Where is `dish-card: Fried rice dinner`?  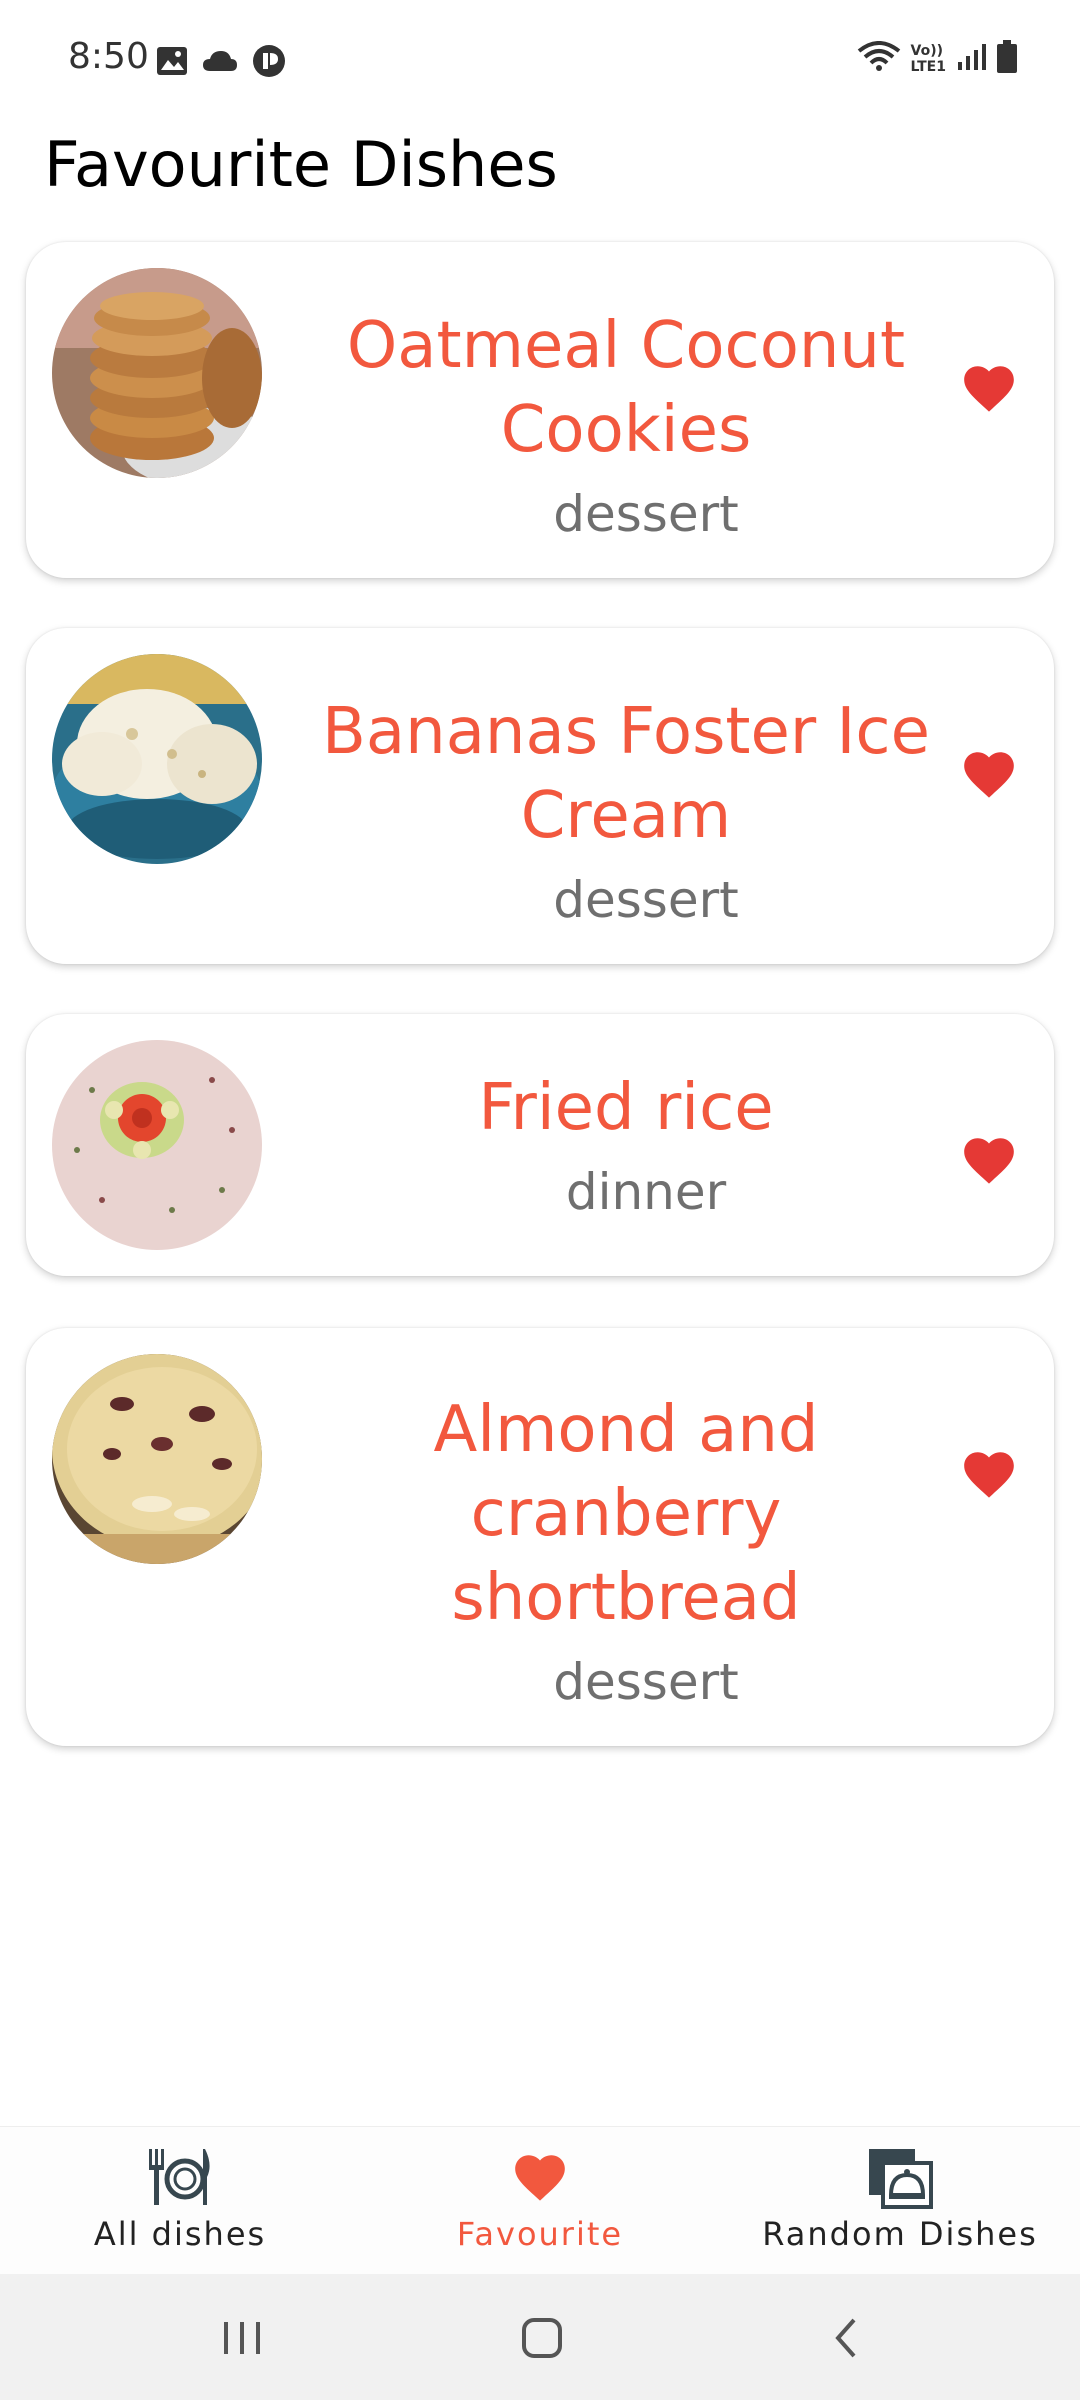
dish-card: Fried rice dinner is located at coordinates (540, 1145).